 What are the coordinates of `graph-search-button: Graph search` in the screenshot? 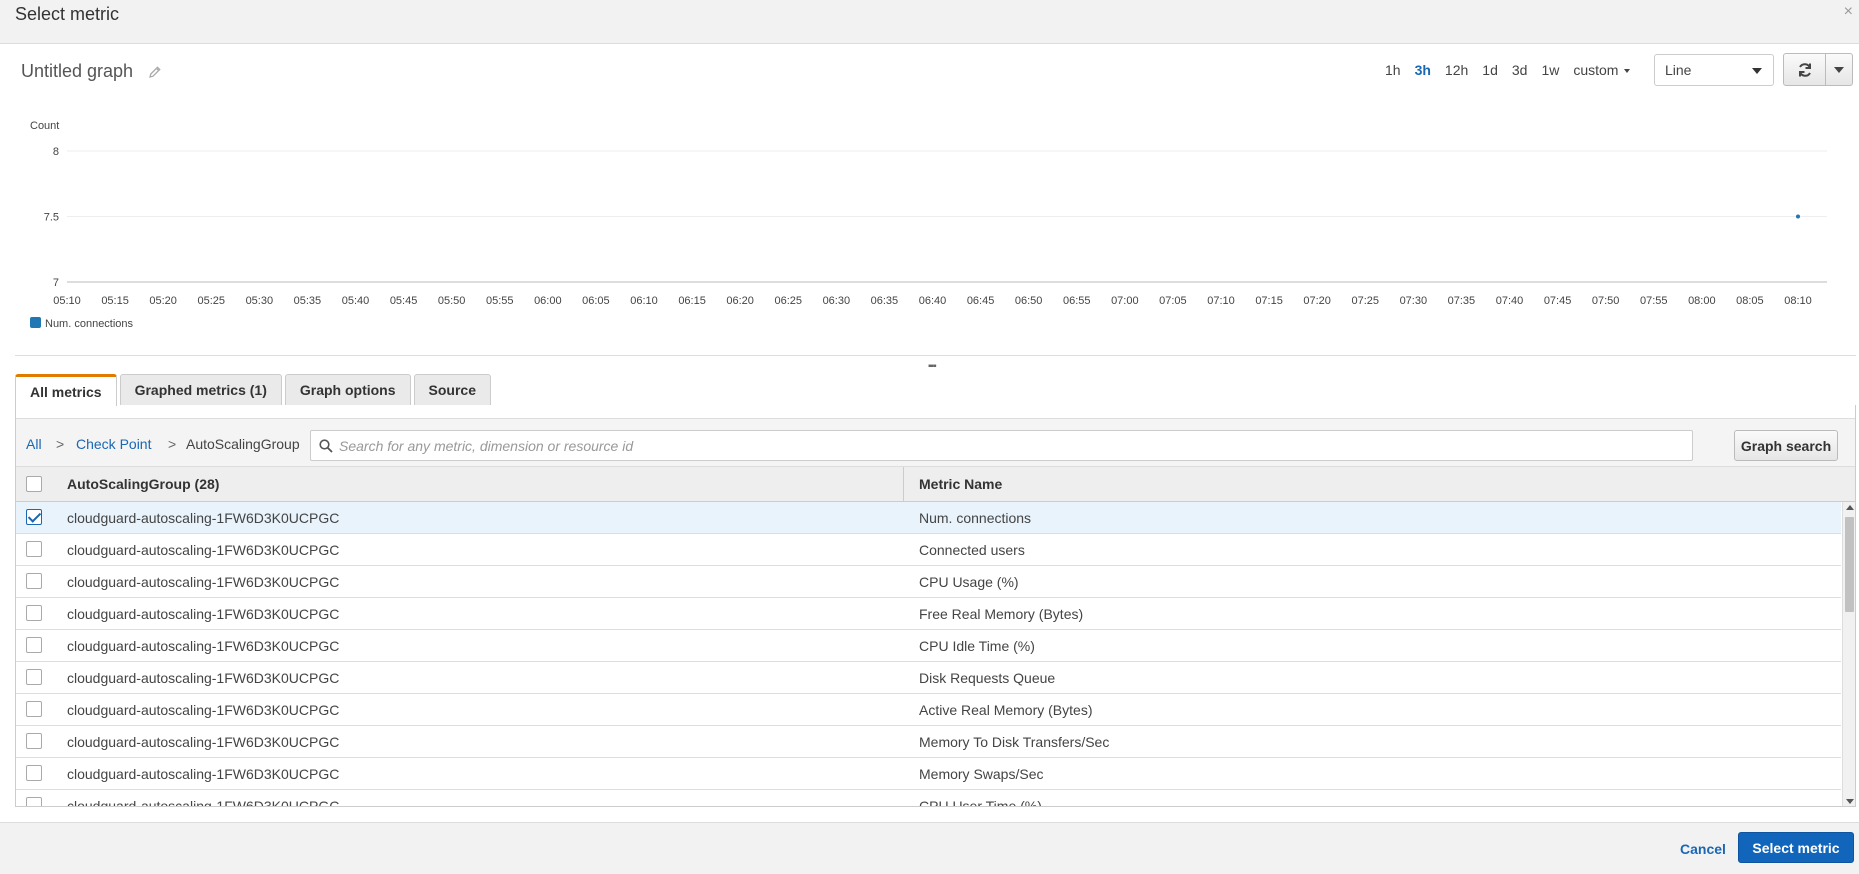 It's located at (1786, 445).